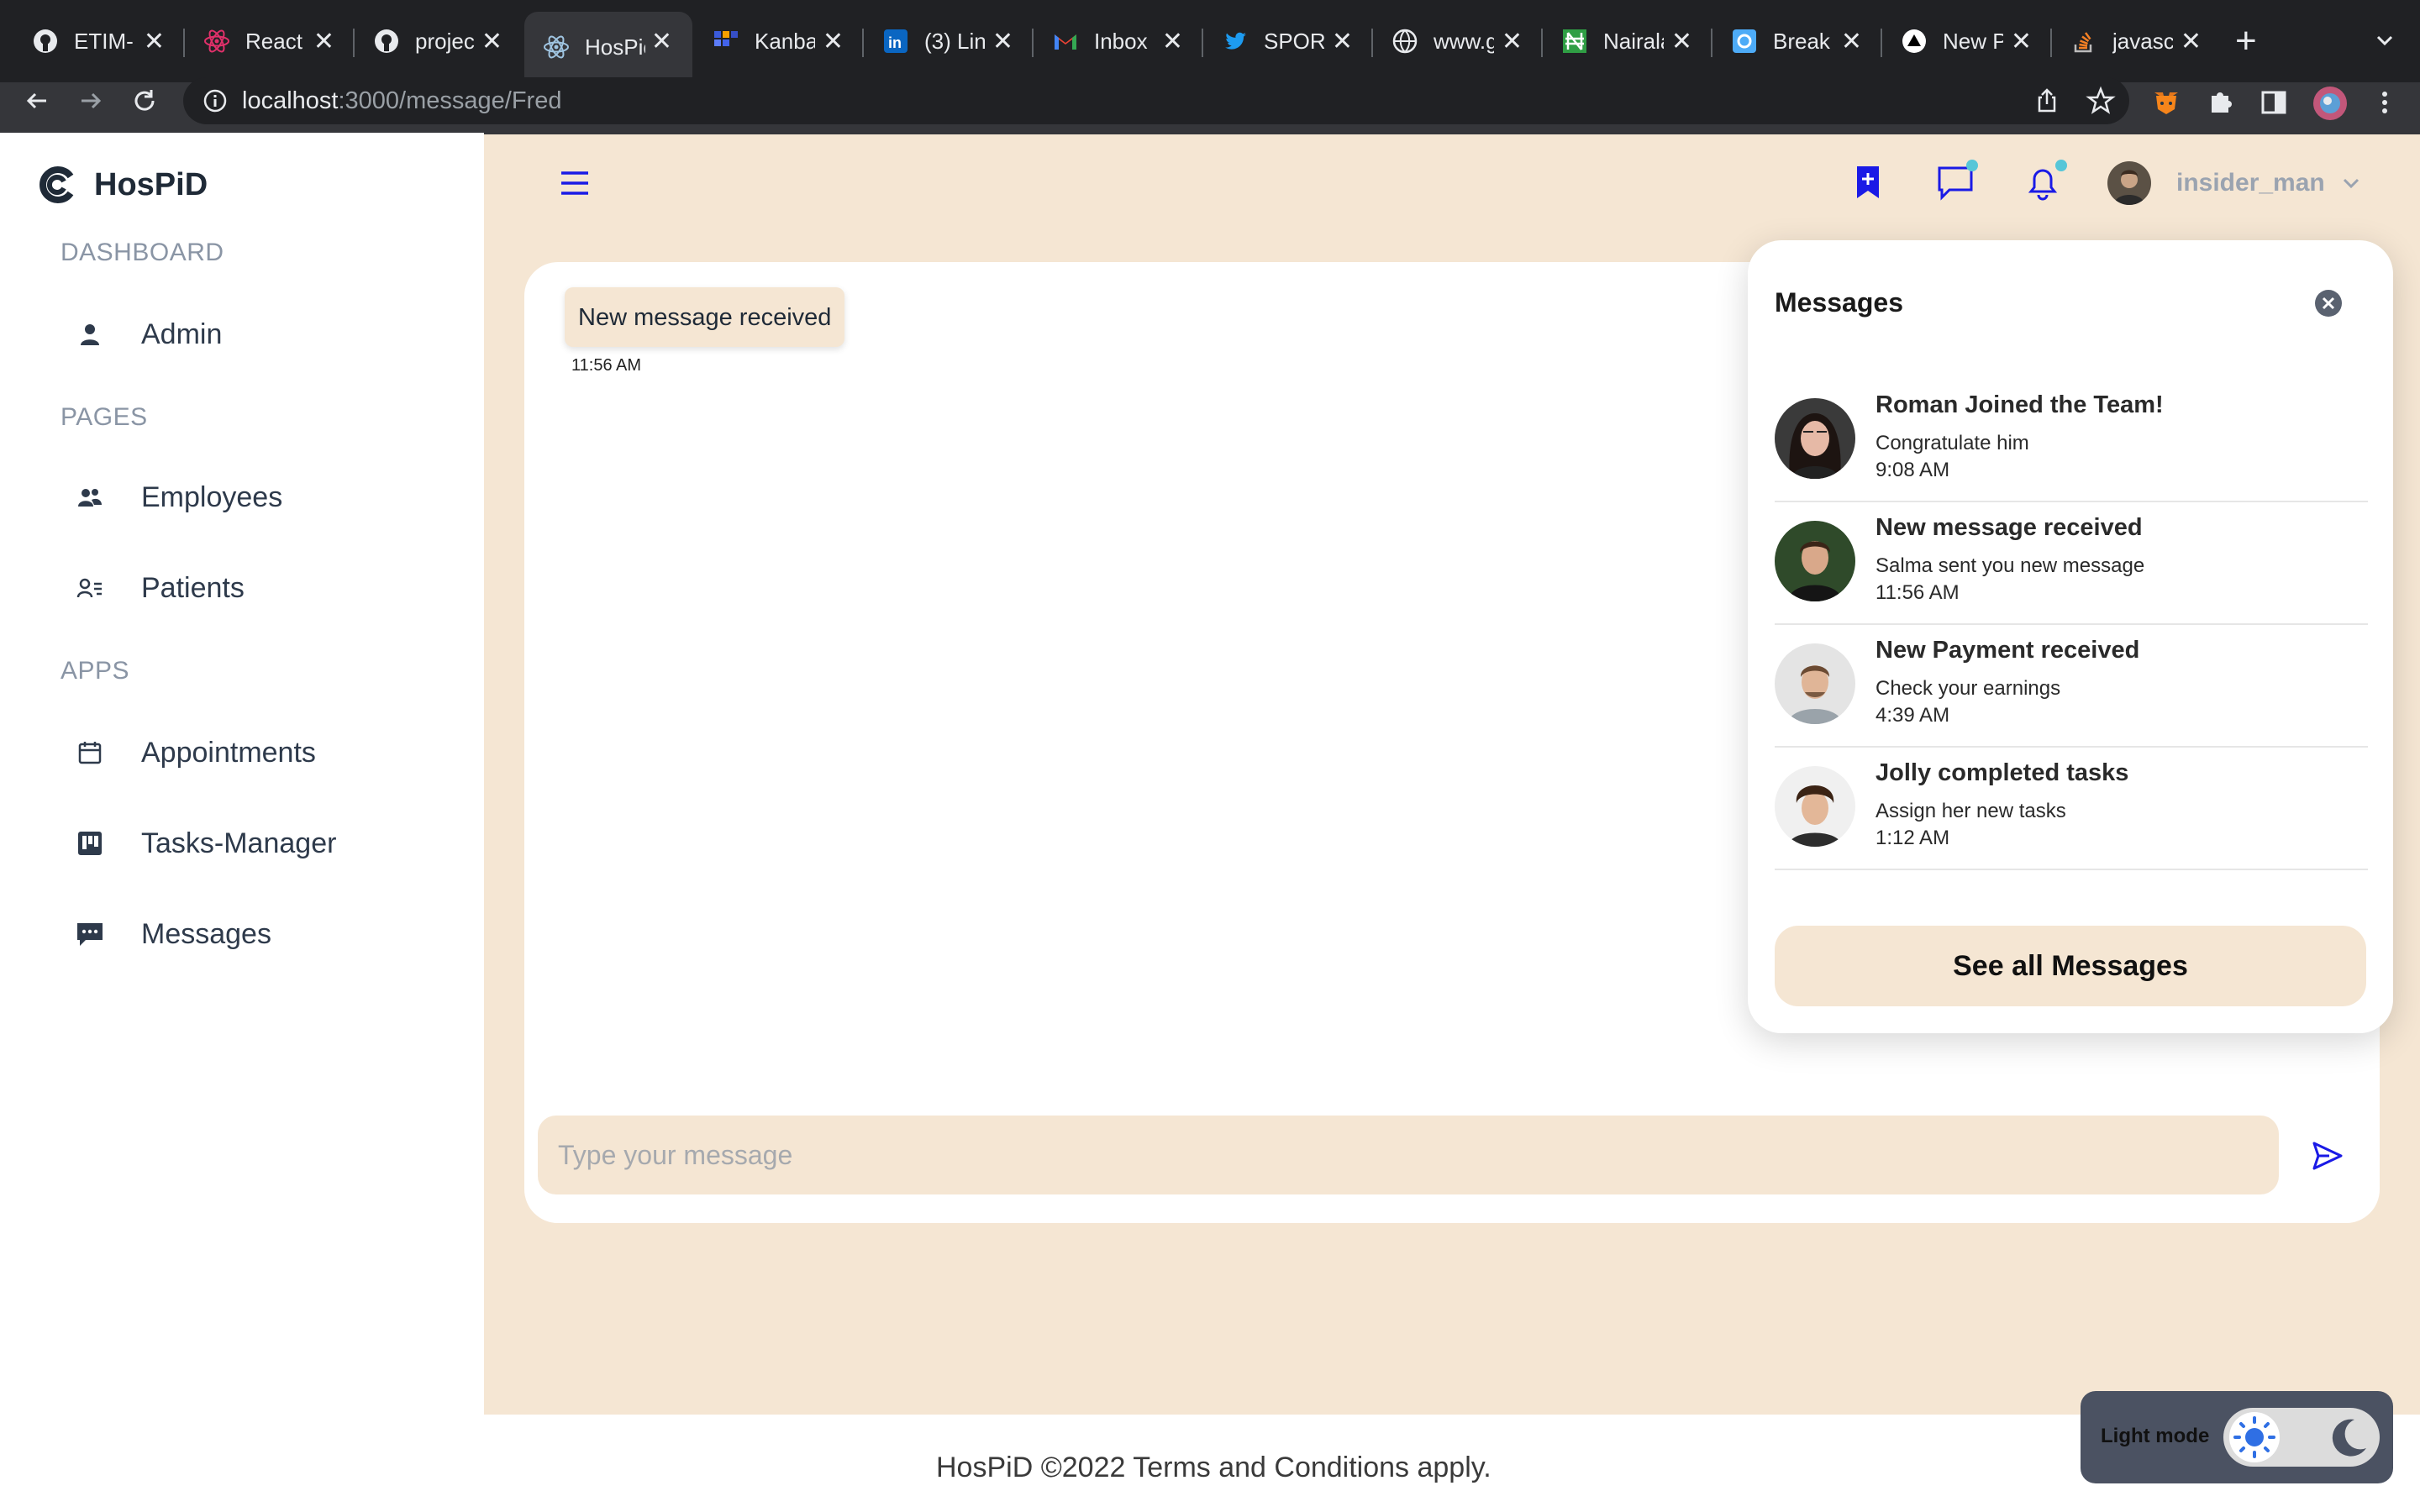 The width and height of the screenshot is (2420, 1512). What do you see at coordinates (2008, 650) in the screenshot?
I see `message-title: New Payment received` at bounding box center [2008, 650].